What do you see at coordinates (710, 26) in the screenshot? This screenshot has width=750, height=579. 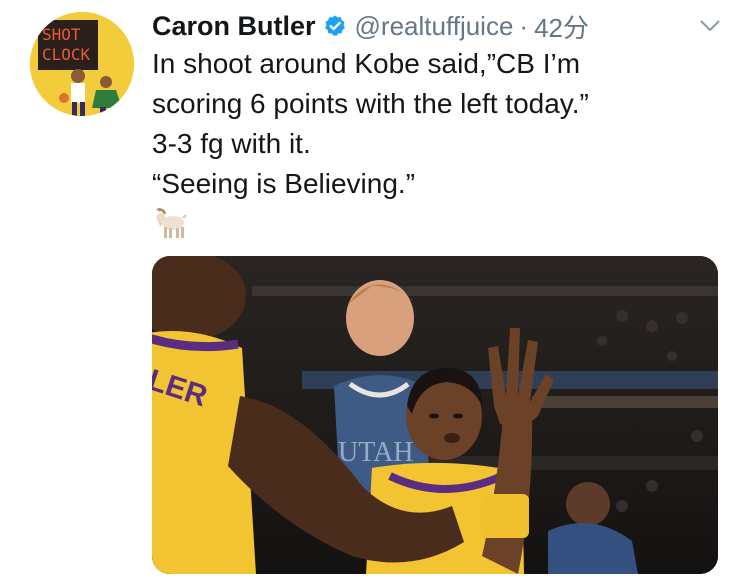 I see `chevron-down-icon` at bounding box center [710, 26].